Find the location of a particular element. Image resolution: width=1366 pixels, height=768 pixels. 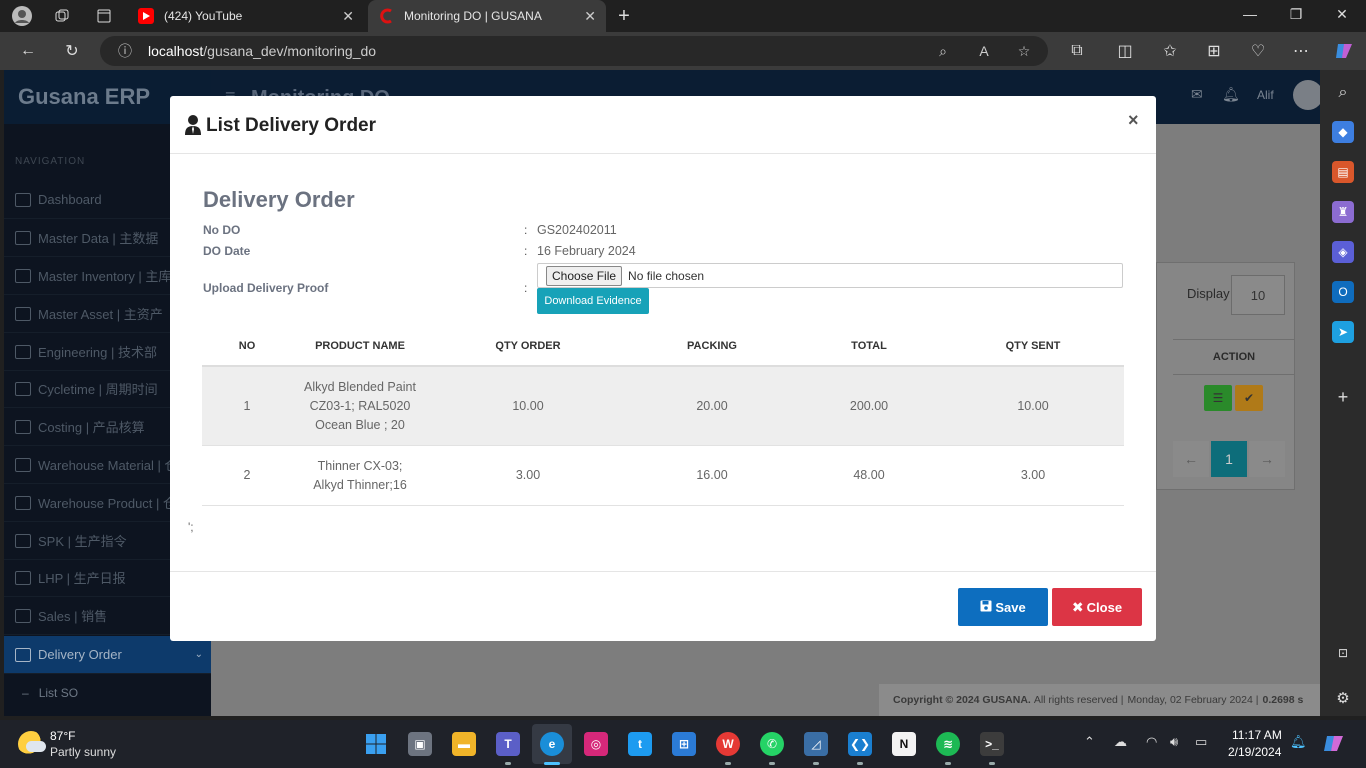

next-page-button: → is located at coordinates (1267, 459).